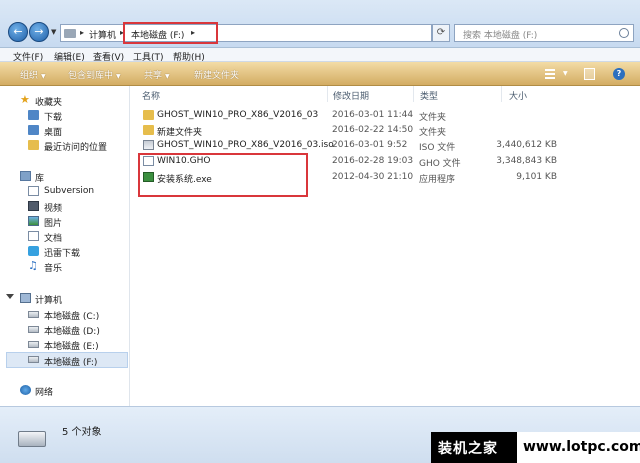  Describe the element at coordinates (157, 74) in the screenshot. I see `share-button: 共享 ▼` at that location.